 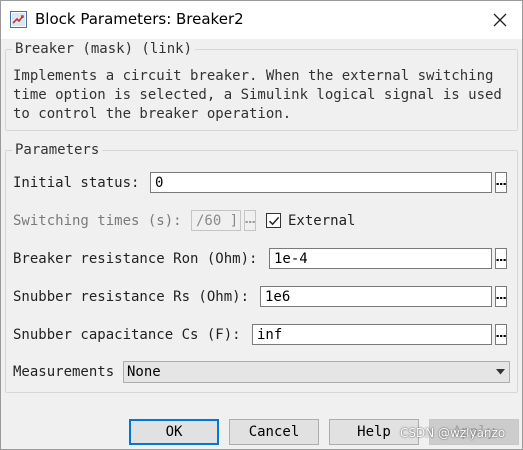 What do you see at coordinates (64, 372) in the screenshot?
I see `measurements-label: Measurements` at bounding box center [64, 372].